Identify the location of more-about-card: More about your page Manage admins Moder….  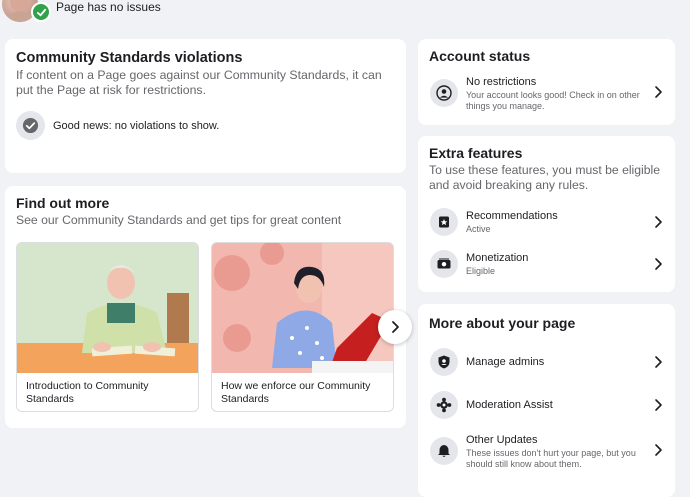
(546, 400).